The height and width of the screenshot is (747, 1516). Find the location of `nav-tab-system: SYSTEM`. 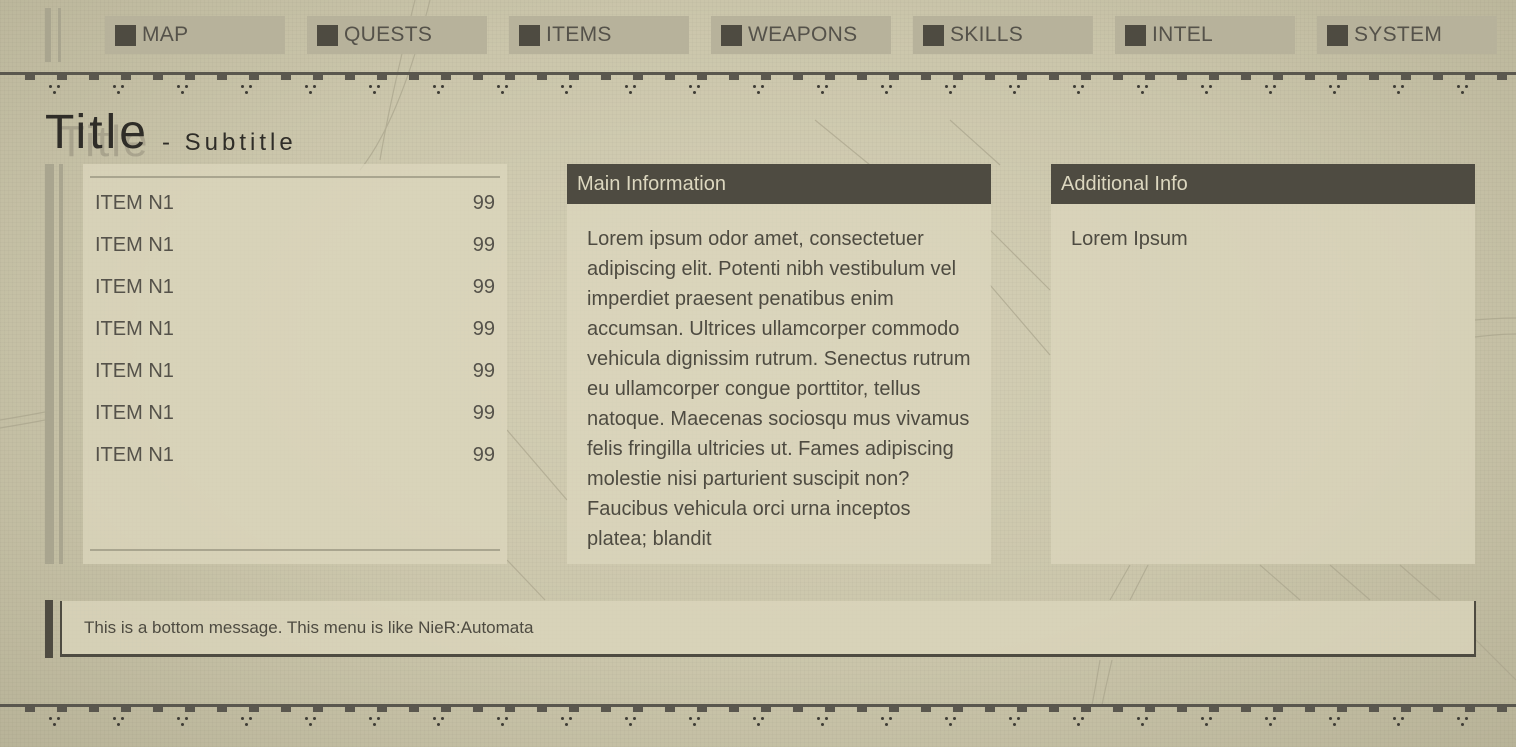

nav-tab-system: SYSTEM is located at coordinates (1407, 35).